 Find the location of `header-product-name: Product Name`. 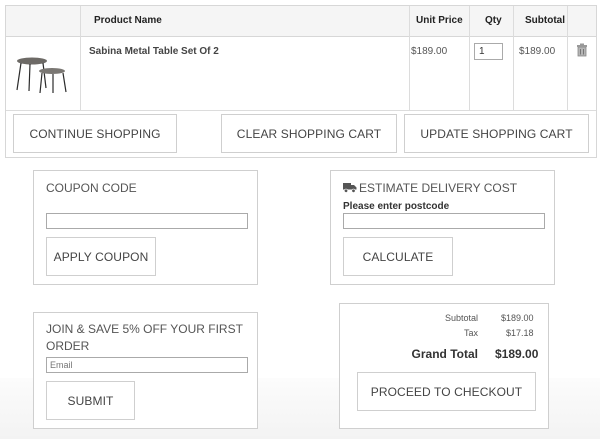

header-product-name: Product Name is located at coordinates (128, 20).